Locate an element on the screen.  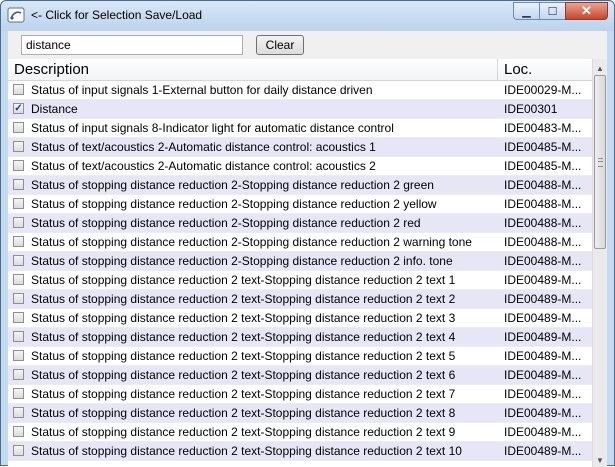
column-header-location: Loc. is located at coordinates (518, 69).